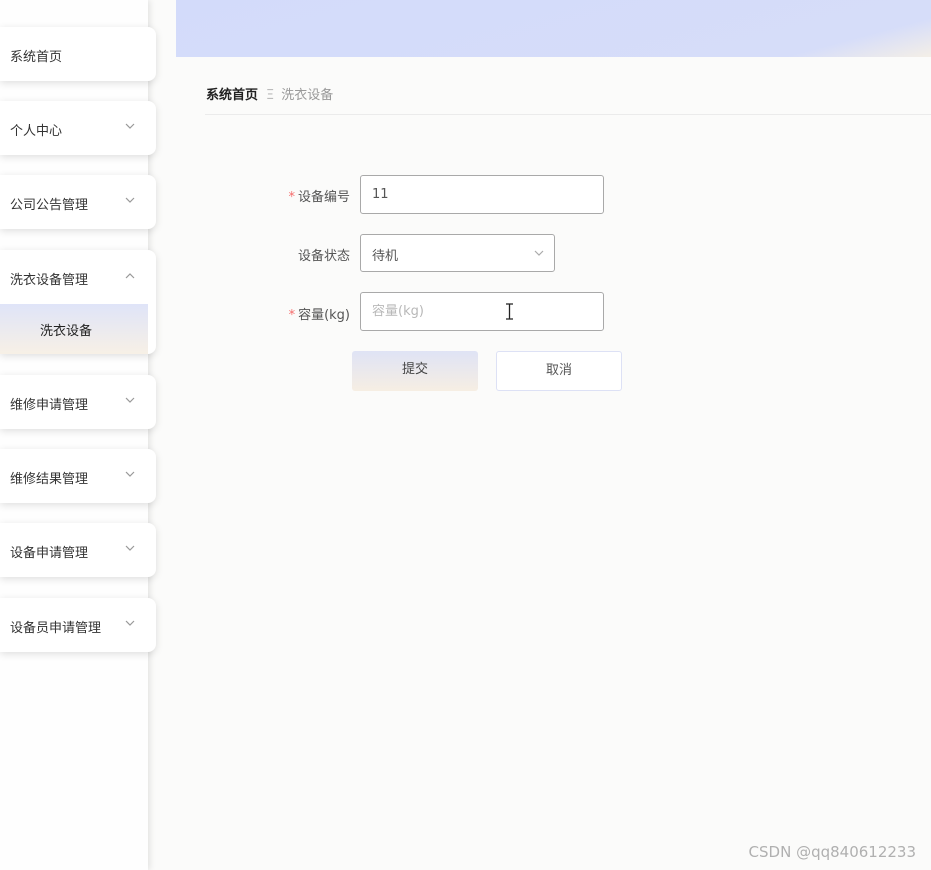  Describe the element at coordinates (49, 553) in the screenshot. I see `sidebar-item-label: 设备申请管理` at that location.